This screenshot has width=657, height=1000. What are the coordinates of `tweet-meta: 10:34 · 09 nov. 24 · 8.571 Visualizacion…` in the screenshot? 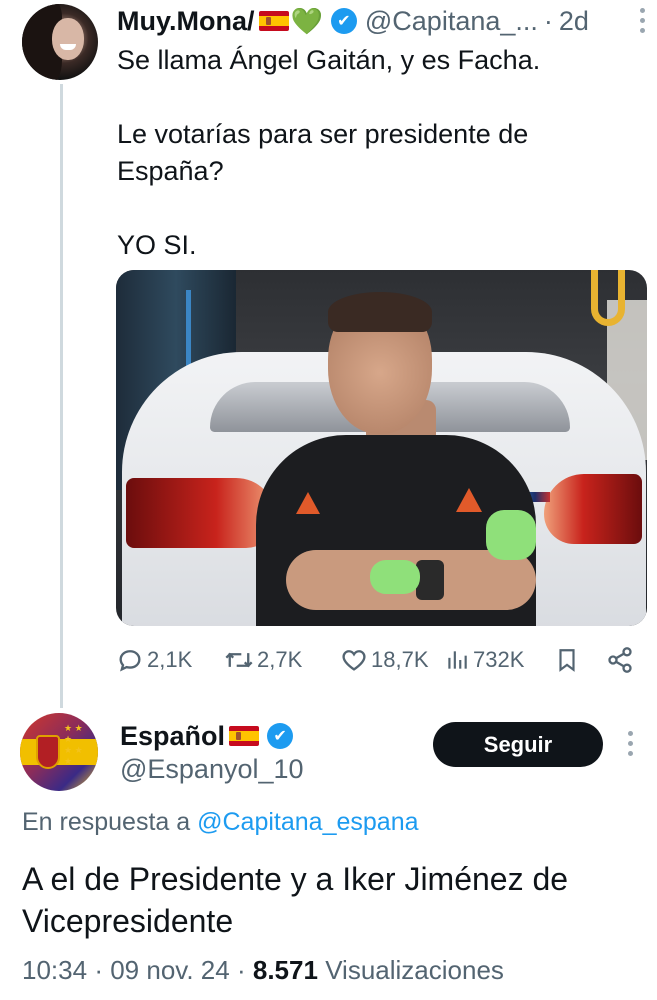 It's located at (263, 970).